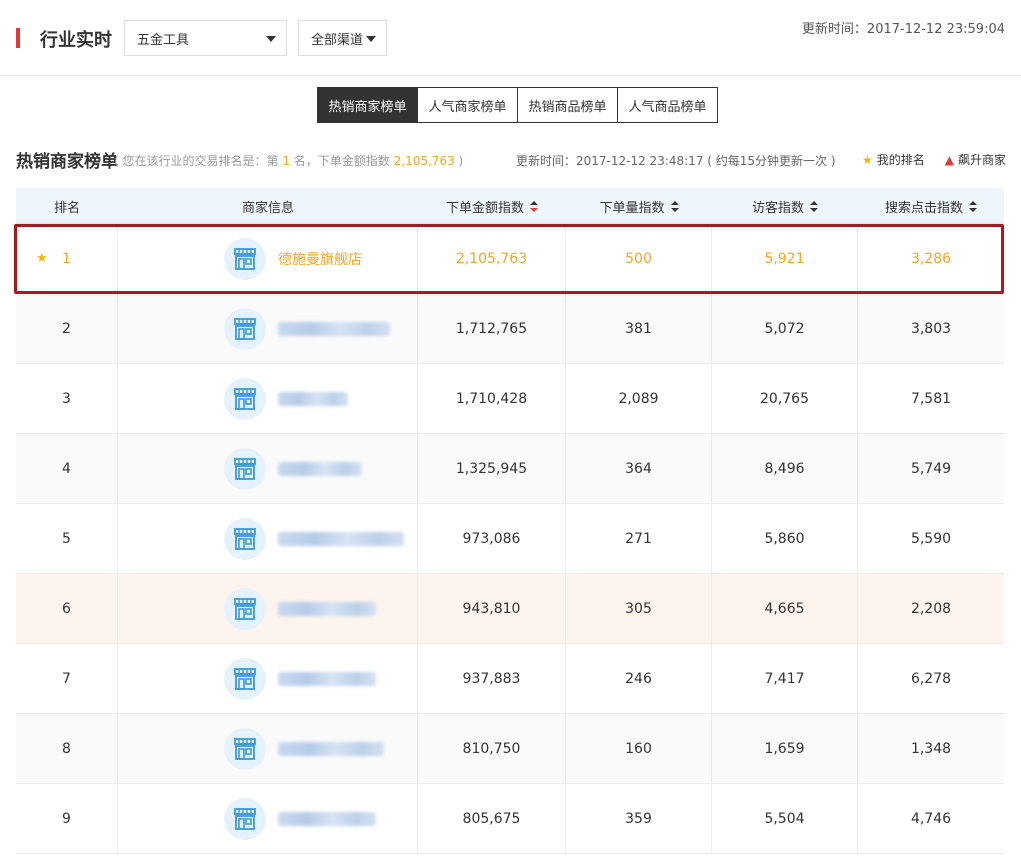 This screenshot has height=868, width=1021. Describe the element at coordinates (510, 38) in the screenshot. I see `top-bar: 行业实时 五金工具 全部渠道 更新时间：2017-12-12 23:59:04` at that location.